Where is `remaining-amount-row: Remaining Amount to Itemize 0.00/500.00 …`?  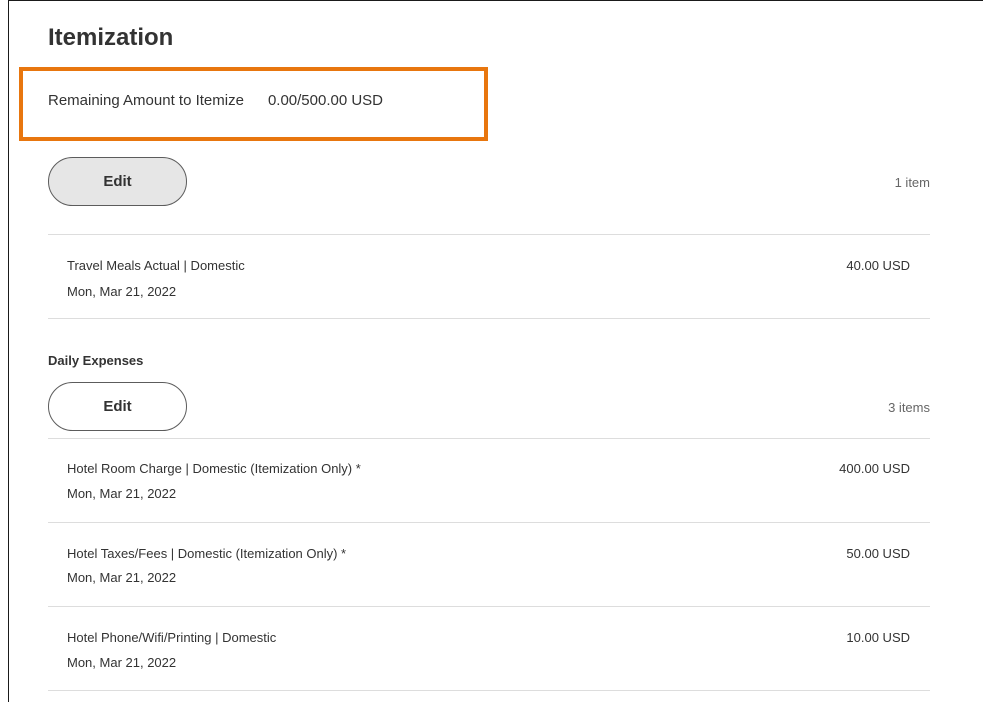 remaining-amount-row: Remaining Amount to Itemize 0.00/500.00 … is located at coordinates (215, 100).